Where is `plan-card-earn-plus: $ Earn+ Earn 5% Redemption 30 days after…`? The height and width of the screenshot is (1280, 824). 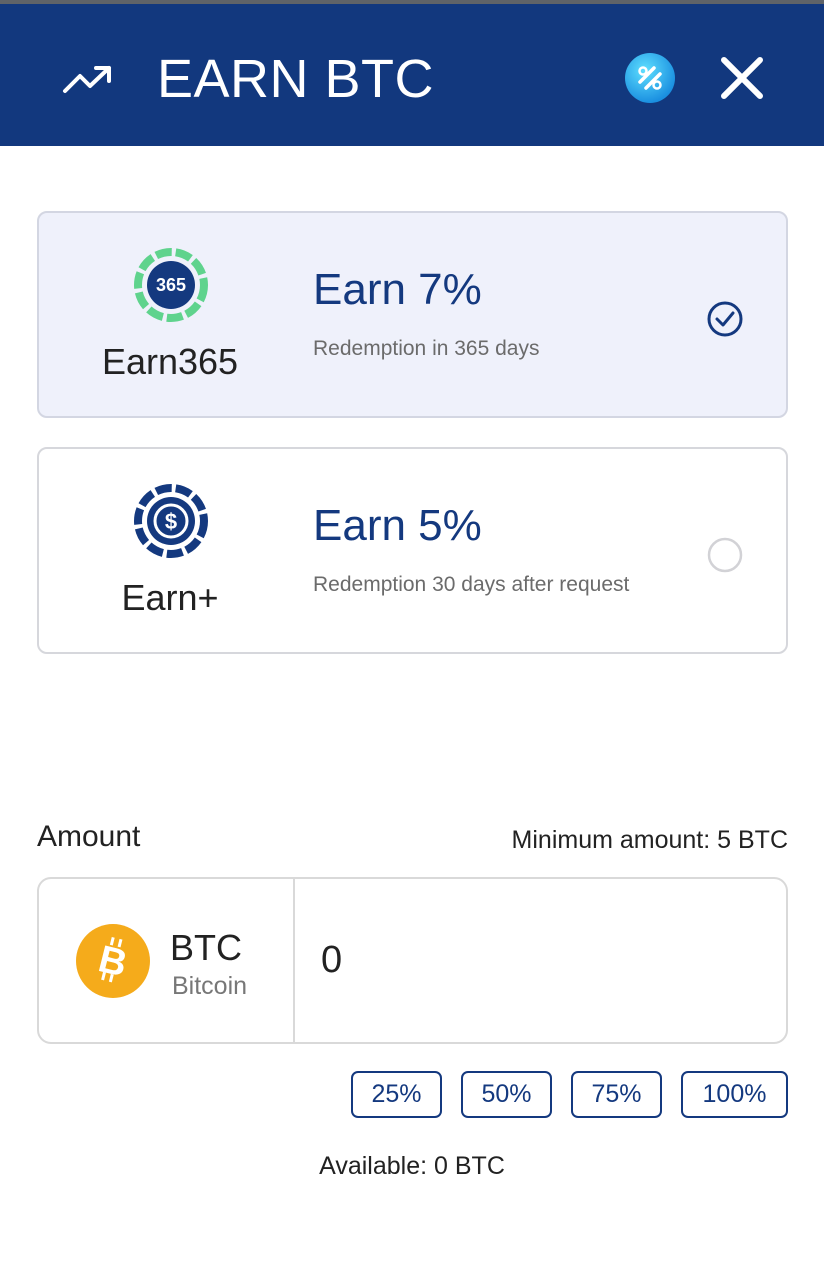 plan-card-earn-plus: $ Earn+ Earn 5% Redemption 30 days after… is located at coordinates (412, 550).